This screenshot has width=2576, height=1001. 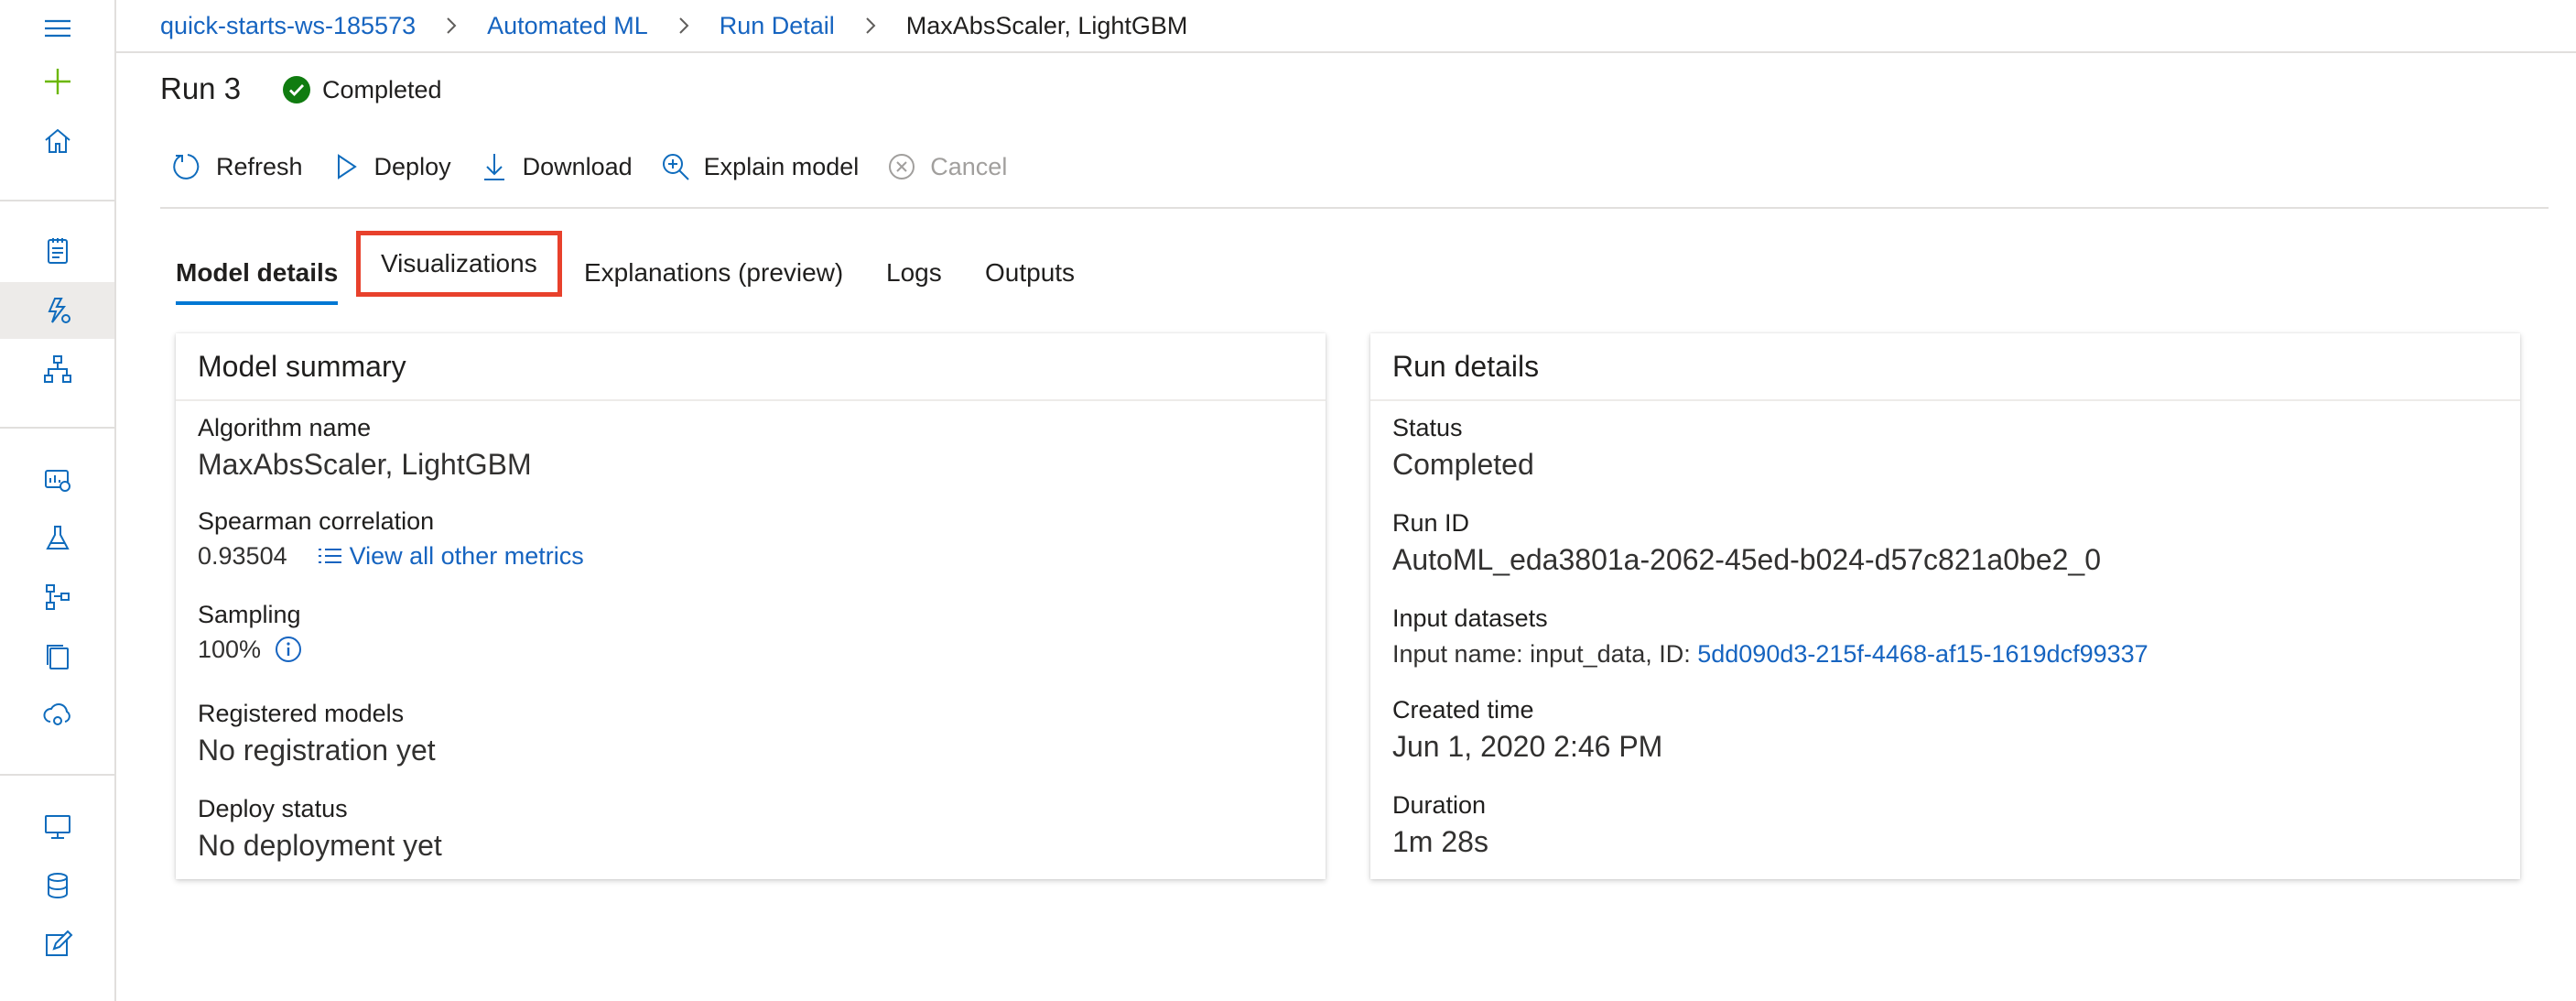 I want to click on info-icon, so click(x=289, y=649).